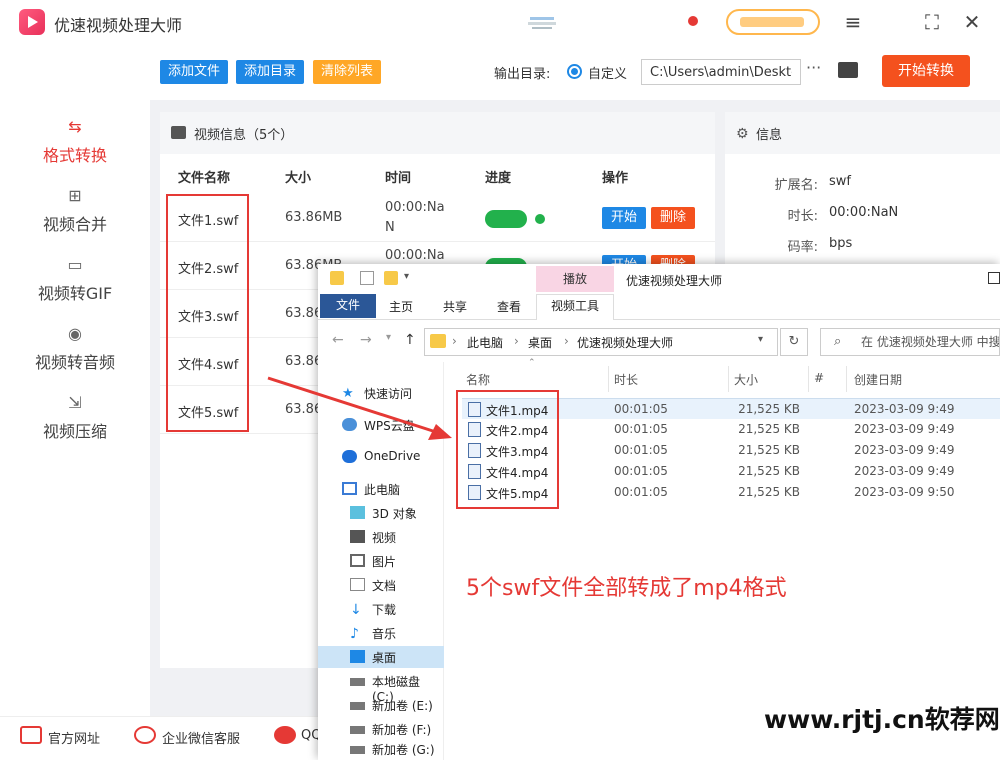  What do you see at coordinates (349, 488) in the screenshot?
I see `pc-icon` at bounding box center [349, 488].